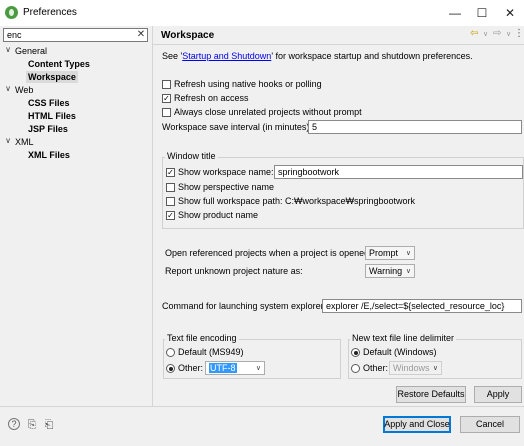  What do you see at coordinates (244, 306) in the screenshot?
I see `command-label: Command for launching system explorer:` at bounding box center [244, 306].